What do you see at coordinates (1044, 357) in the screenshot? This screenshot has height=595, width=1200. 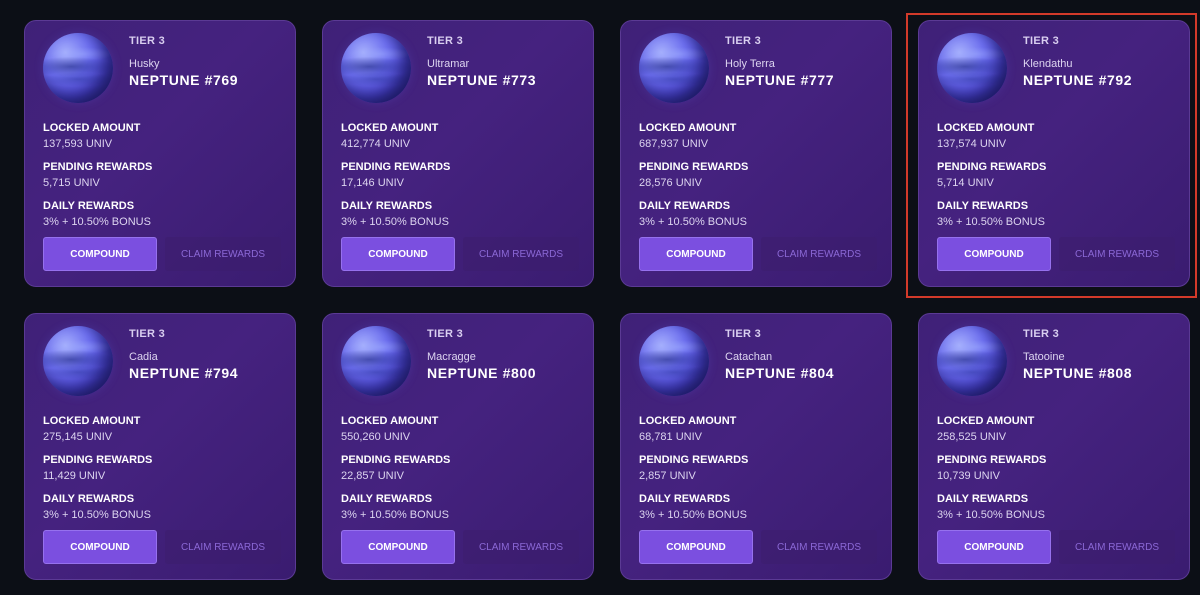 I see `node-nickname: Tatooine` at bounding box center [1044, 357].